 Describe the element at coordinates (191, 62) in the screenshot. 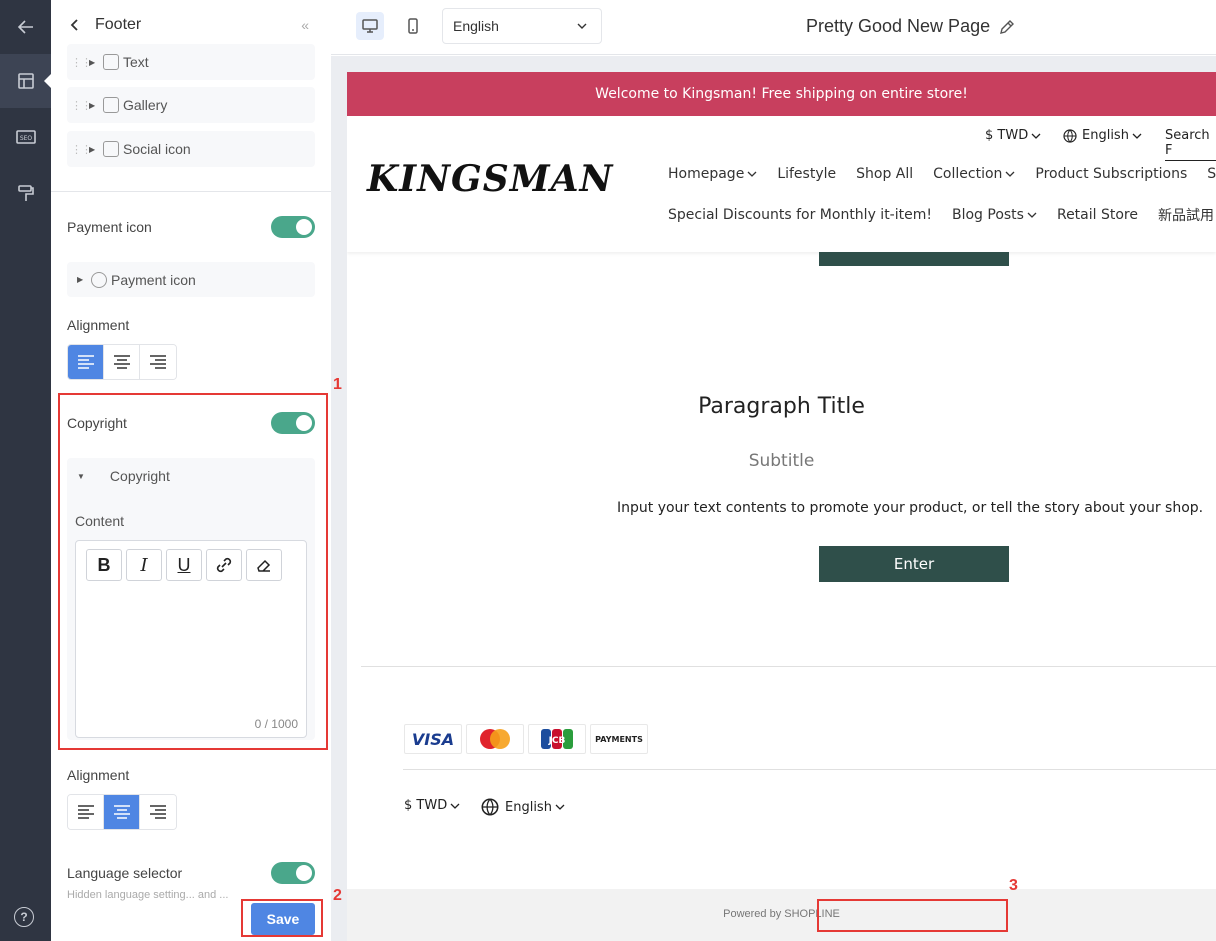

I see `block-item-text: ⋮⋮ ▶ Text` at that location.